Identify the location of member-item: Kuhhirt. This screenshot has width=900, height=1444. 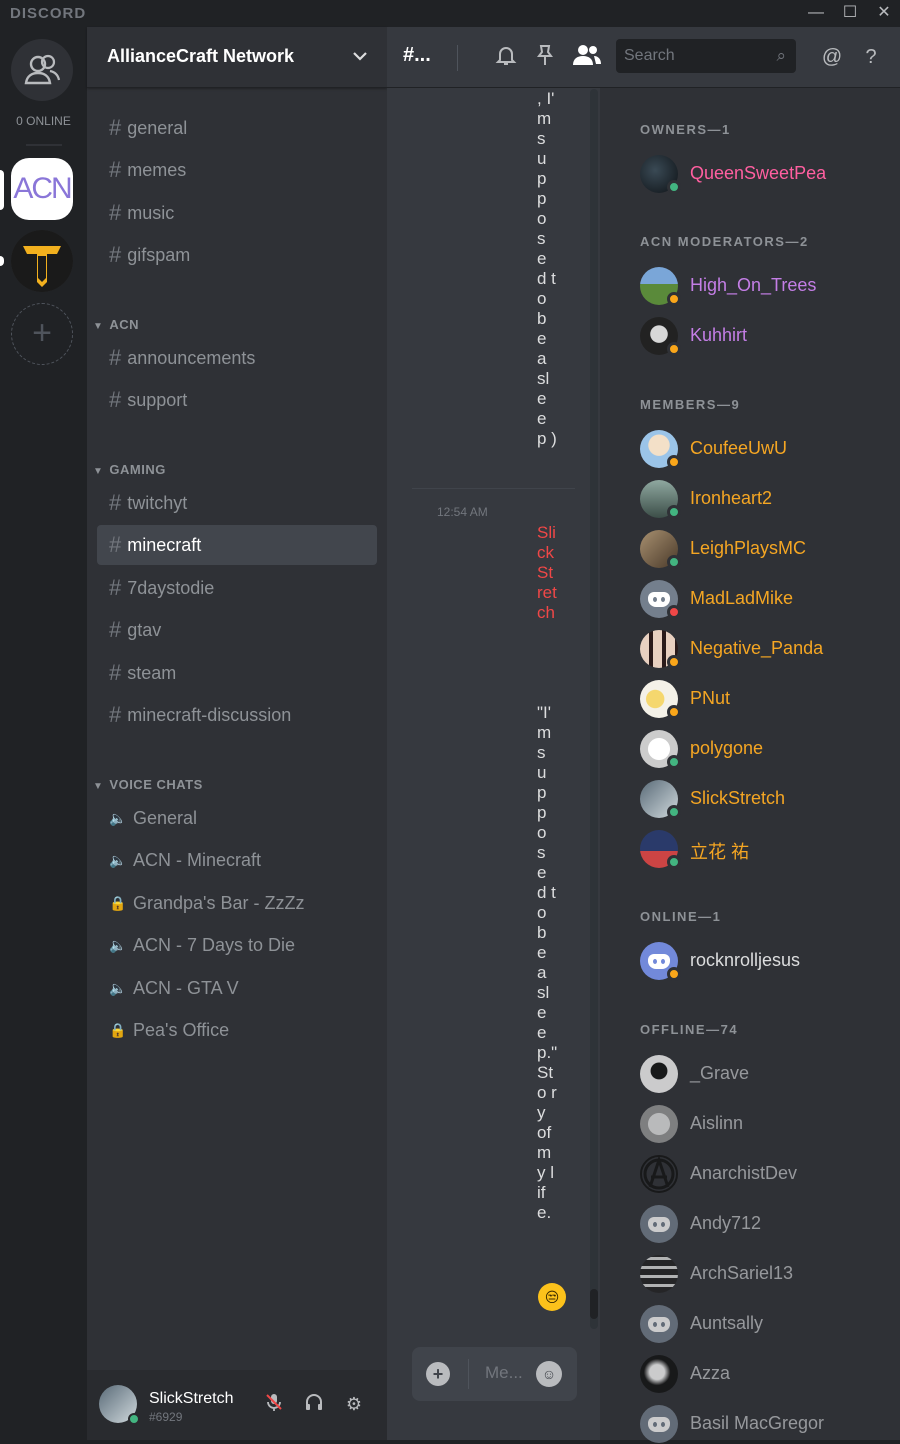
(765, 336).